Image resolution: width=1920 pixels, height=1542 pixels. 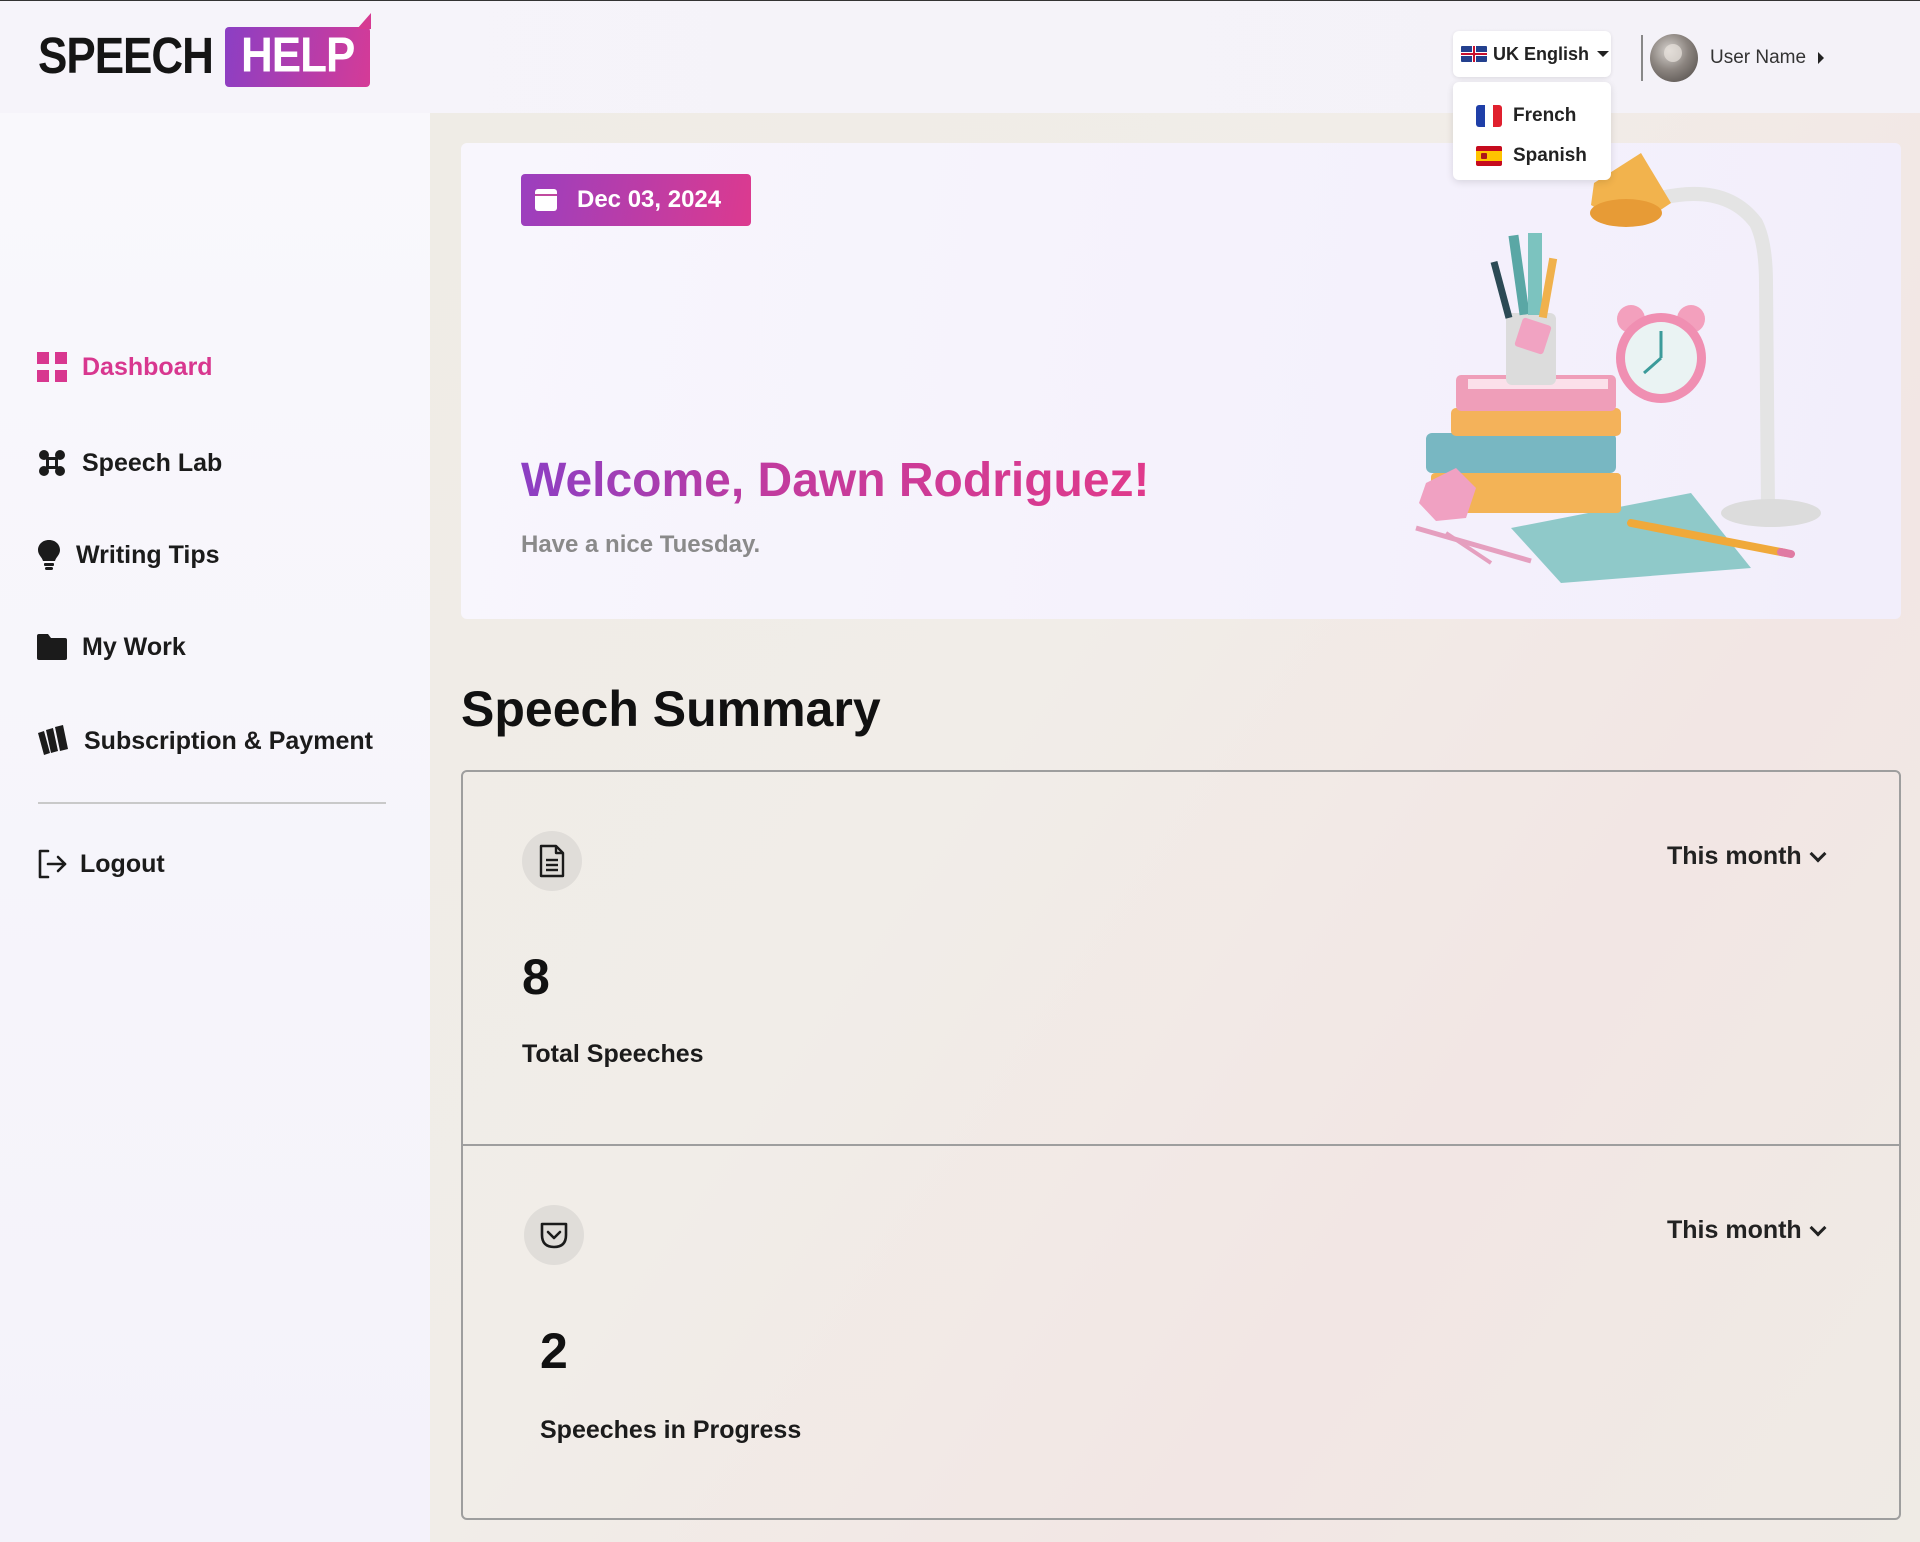 What do you see at coordinates (546, 200) in the screenshot?
I see `calendar-icon` at bounding box center [546, 200].